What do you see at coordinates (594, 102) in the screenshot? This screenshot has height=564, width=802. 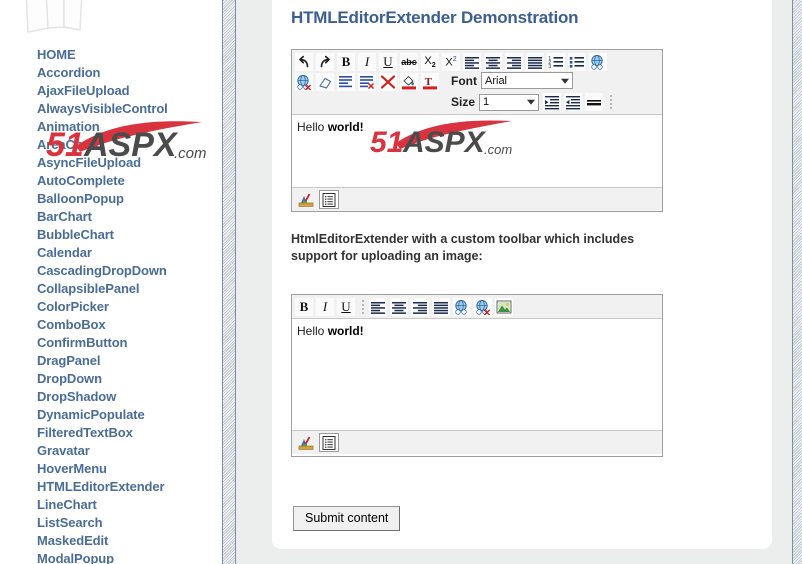 I see `horizontal-rule-icon` at bounding box center [594, 102].